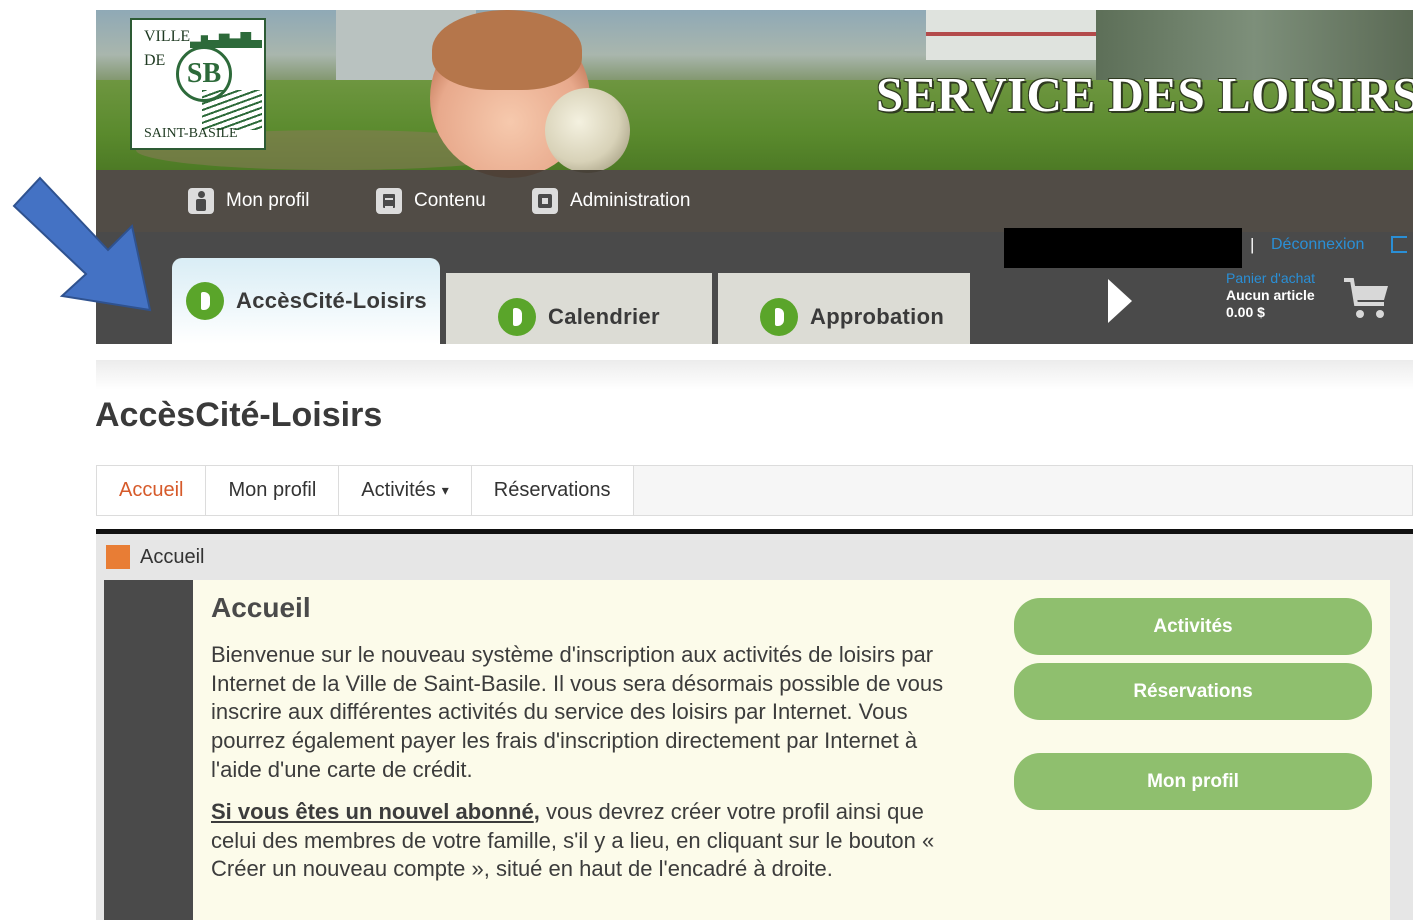 Image resolution: width=1413 pixels, height=920 pixels. I want to click on section-square-icon, so click(118, 557).